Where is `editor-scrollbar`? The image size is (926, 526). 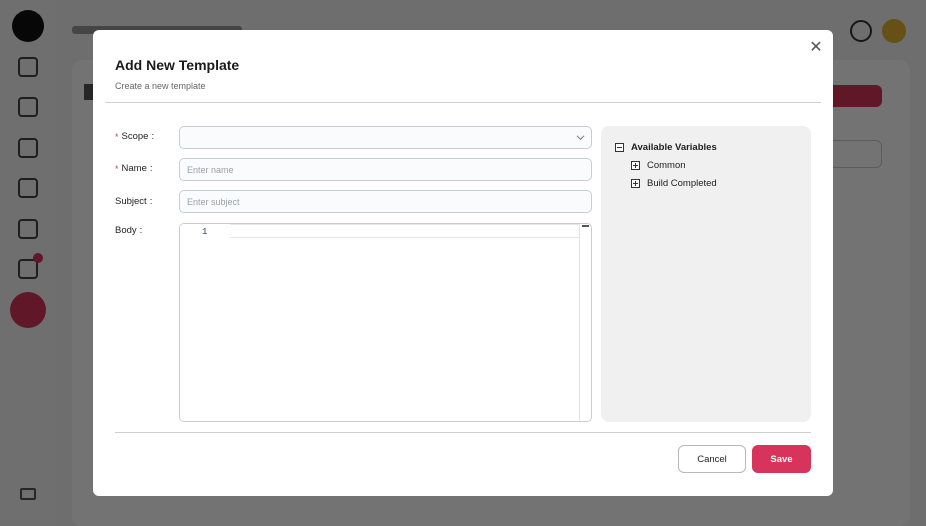 editor-scrollbar is located at coordinates (585, 322).